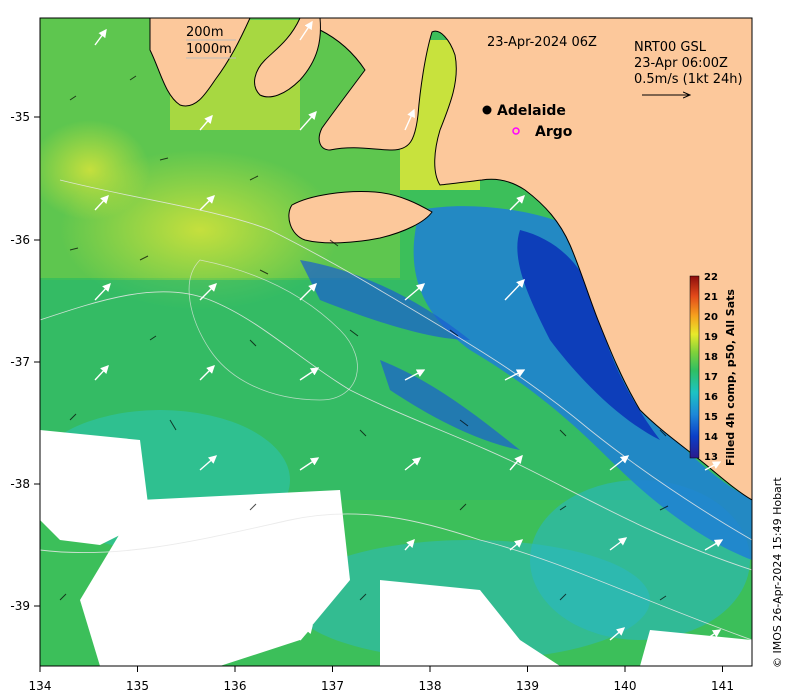 The height and width of the screenshot is (700, 792). What do you see at coordinates (711, 397) in the screenshot?
I see `svg-text: 16` at bounding box center [711, 397].